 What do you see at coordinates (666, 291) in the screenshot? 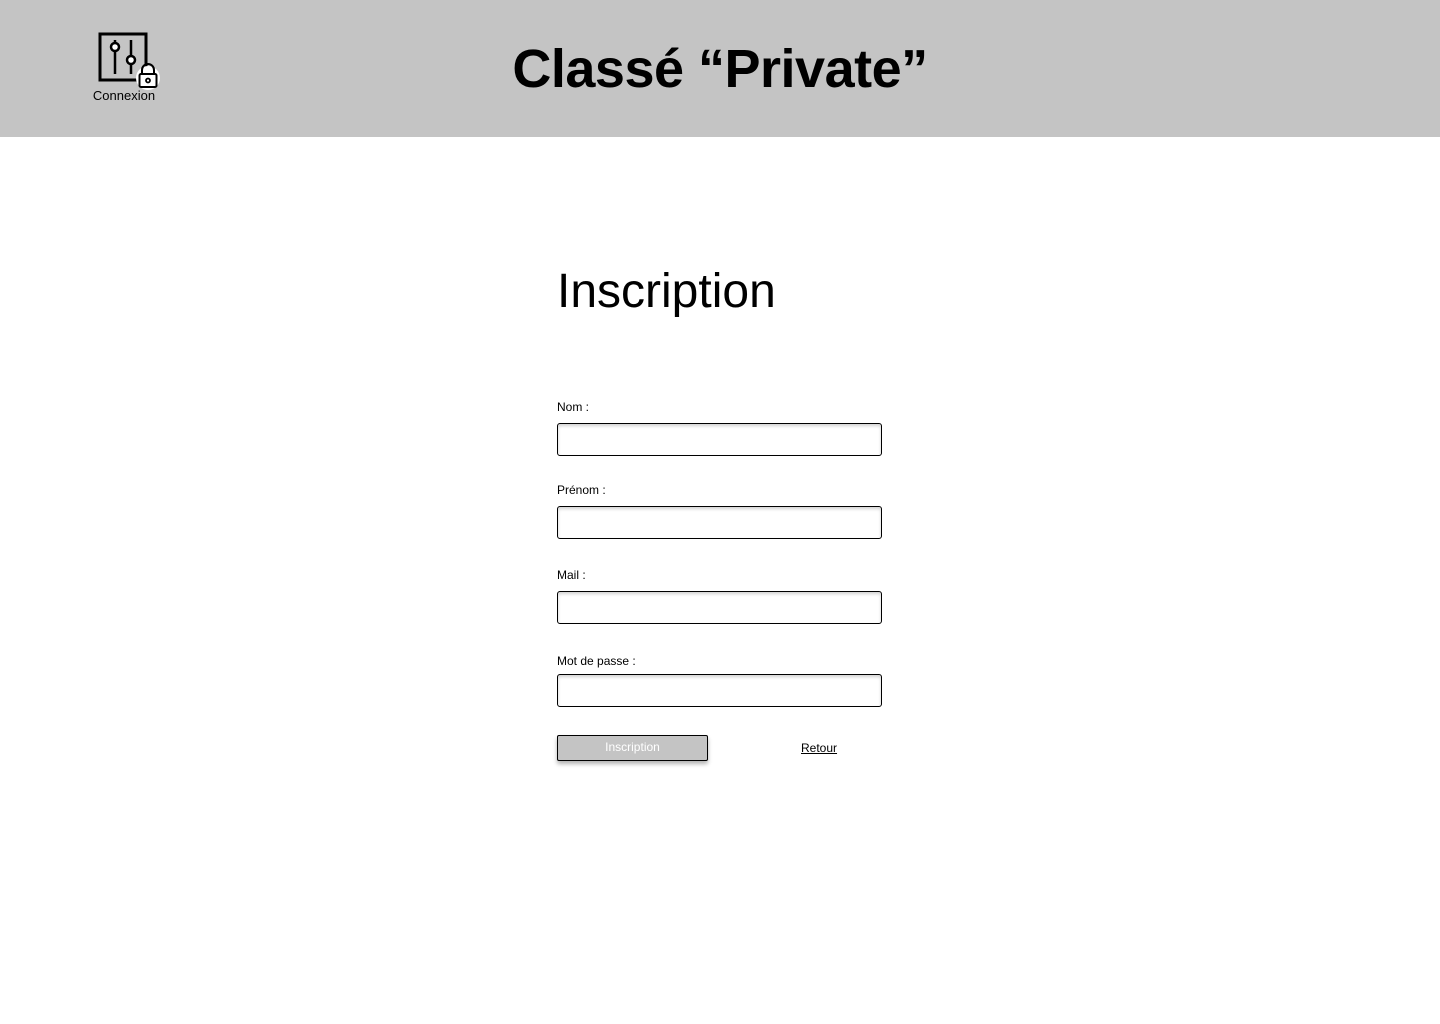
I see `page-title: Inscription` at bounding box center [666, 291].